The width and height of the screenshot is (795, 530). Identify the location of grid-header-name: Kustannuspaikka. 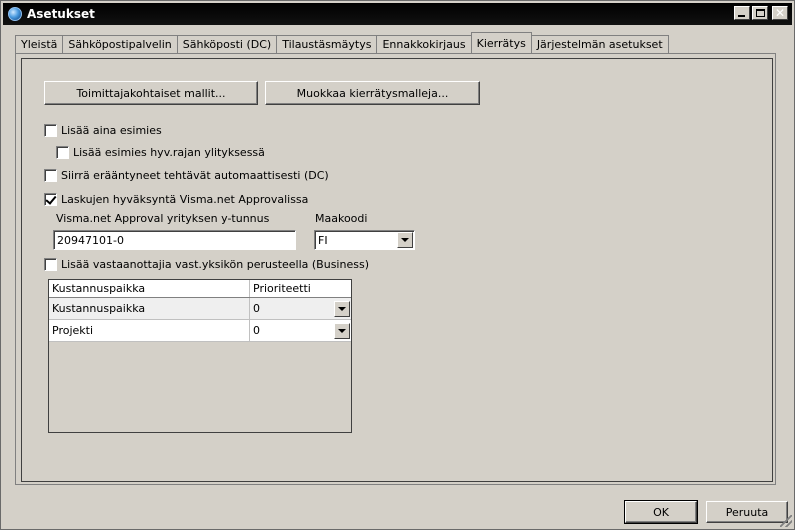
(149, 288).